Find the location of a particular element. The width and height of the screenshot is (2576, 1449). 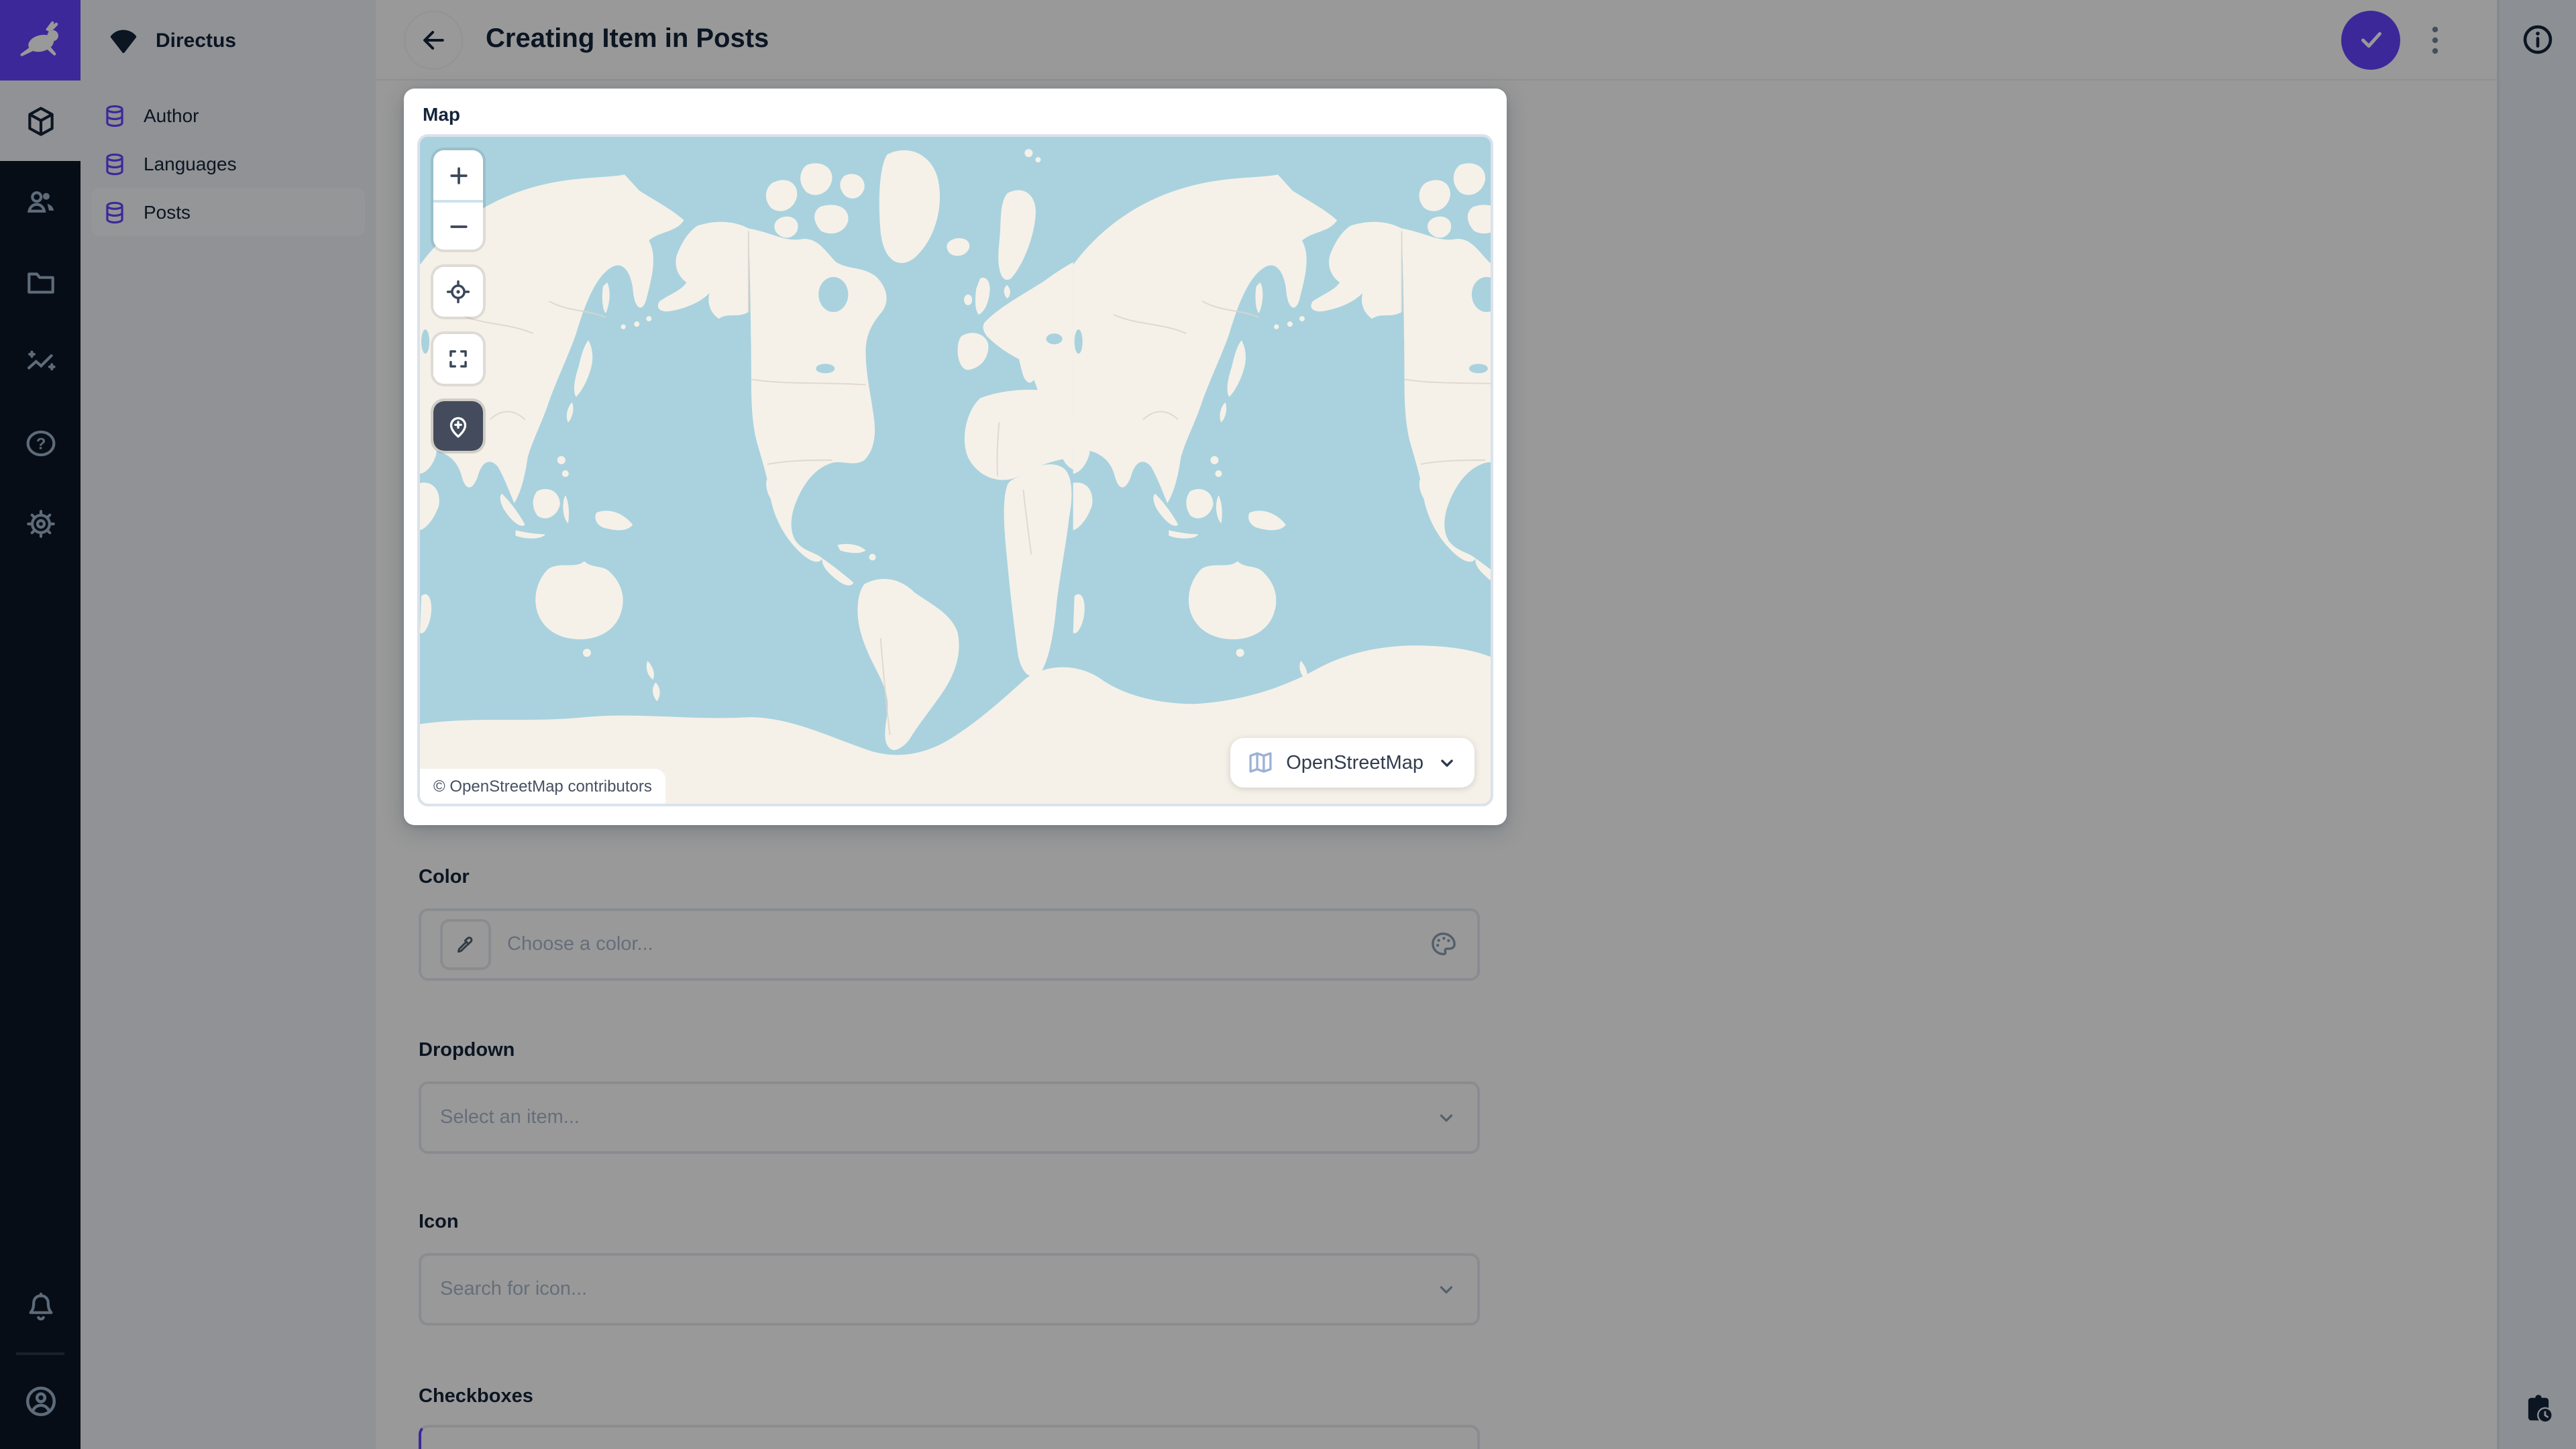

pin-plus-icon is located at coordinates (458, 426).